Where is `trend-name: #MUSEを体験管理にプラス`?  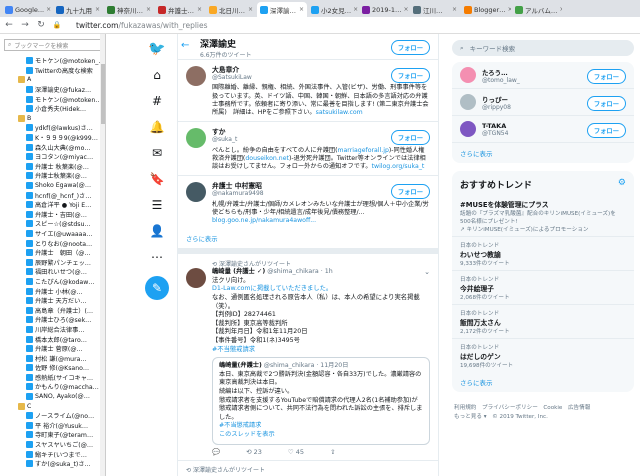 trend-name: #MUSEを体験管理にプラス is located at coordinates (543, 204).